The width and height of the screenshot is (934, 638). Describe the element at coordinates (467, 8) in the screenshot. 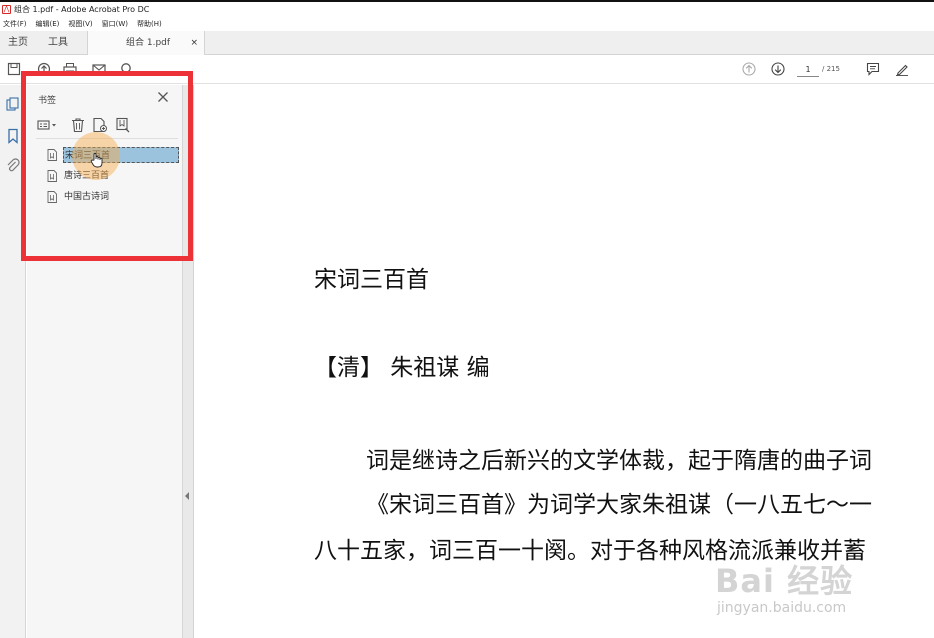

I see `title-bar: ⋀ 组合 1.pdf - Adobe Acrobat Pro DC` at that location.